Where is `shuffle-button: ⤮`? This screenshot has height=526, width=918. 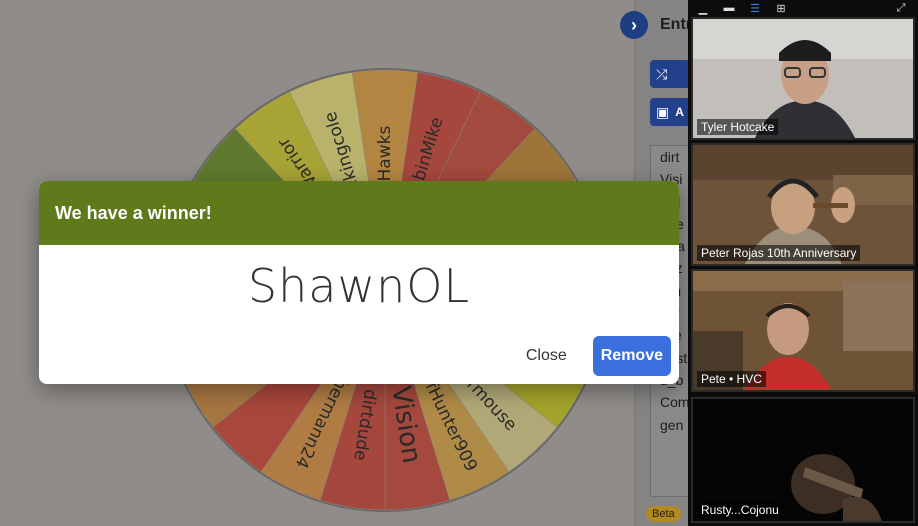
shuffle-button: ⤮ is located at coordinates (670, 74).